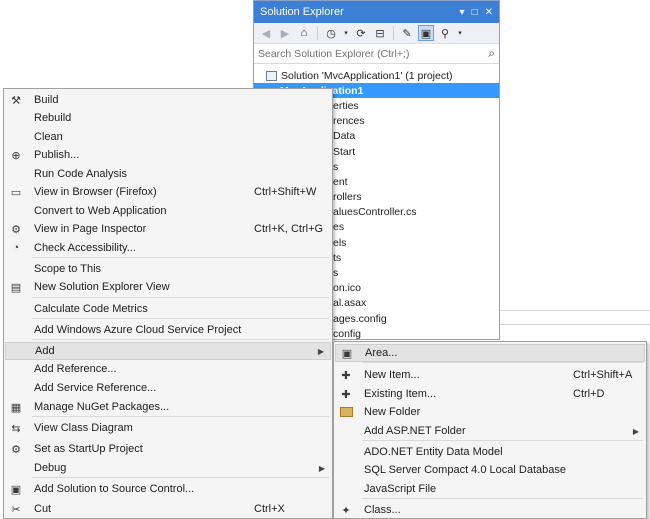 The image size is (650, 519). What do you see at coordinates (16, 407) in the screenshot?
I see `nuget-icon: ▦` at bounding box center [16, 407].